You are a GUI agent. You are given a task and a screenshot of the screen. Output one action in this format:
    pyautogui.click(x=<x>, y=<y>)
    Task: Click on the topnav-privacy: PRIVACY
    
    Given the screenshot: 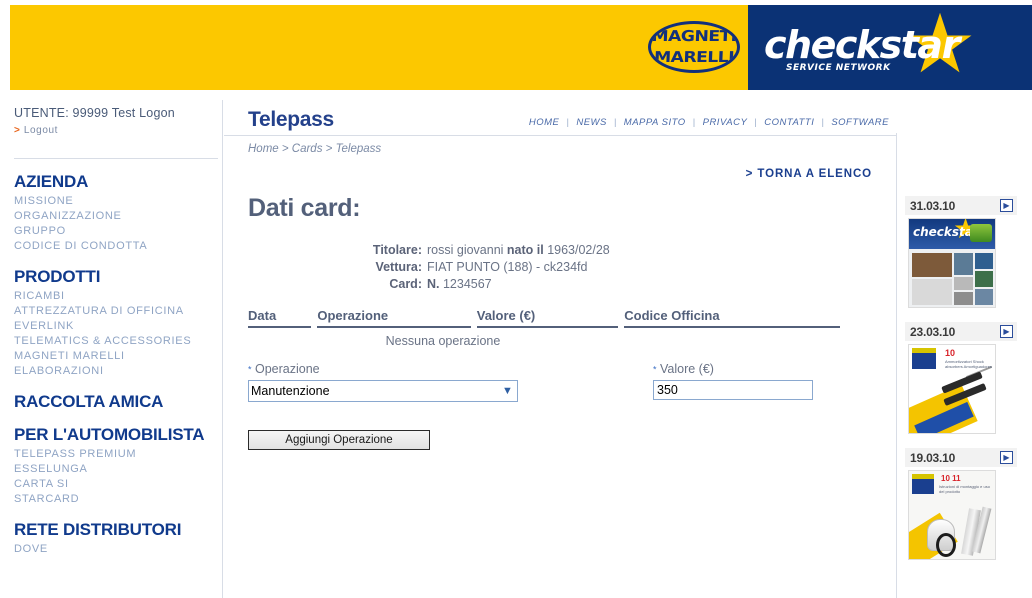 What is the action you would take?
    pyautogui.click(x=725, y=122)
    